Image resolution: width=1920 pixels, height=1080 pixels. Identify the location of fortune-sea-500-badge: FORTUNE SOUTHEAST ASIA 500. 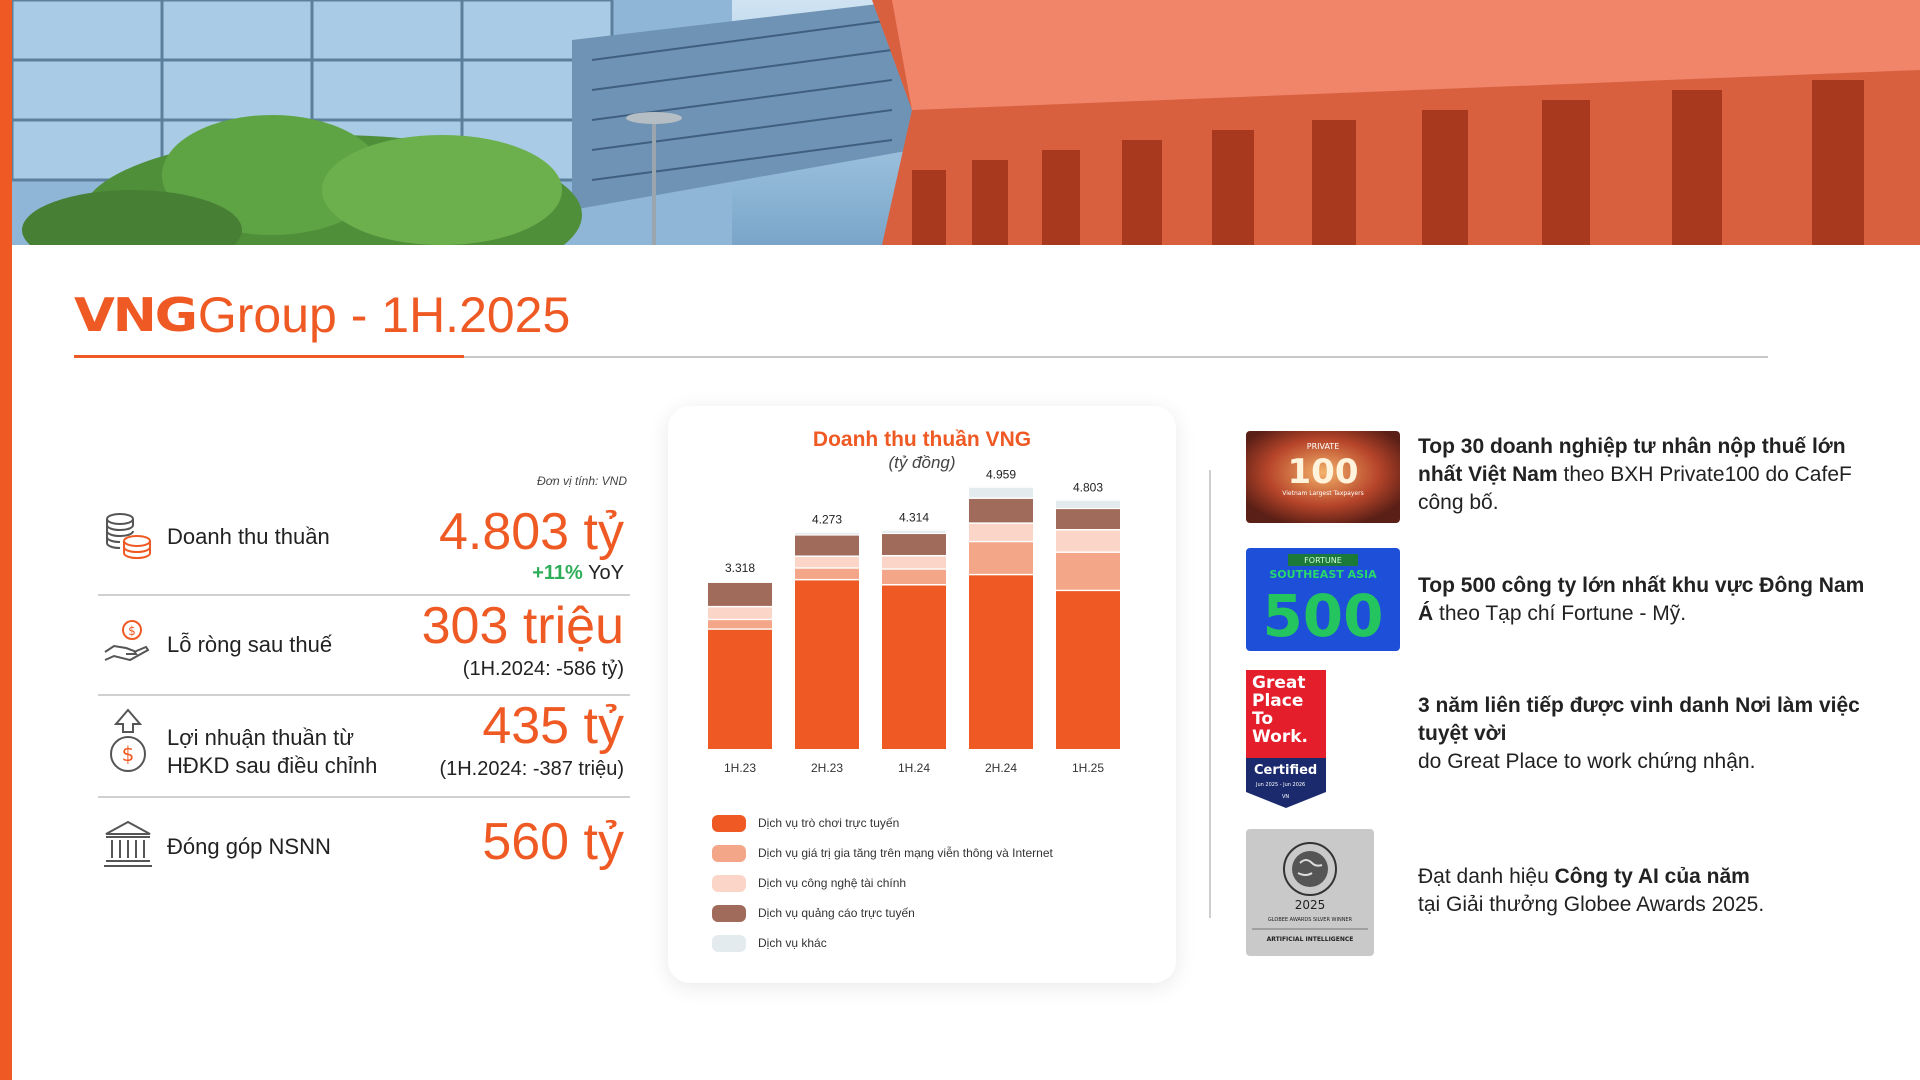
(1323, 599).